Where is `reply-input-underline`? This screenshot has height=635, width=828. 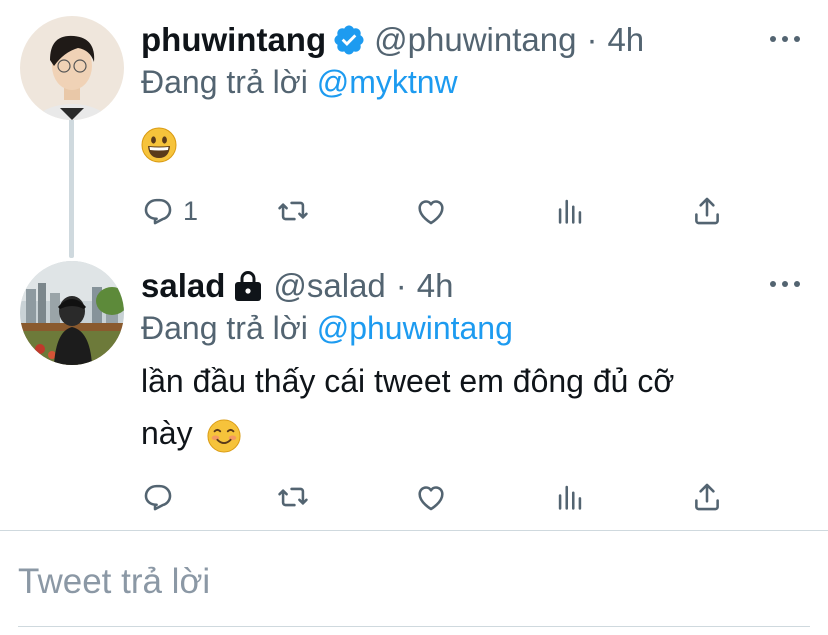 reply-input-underline is located at coordinates (414, 626).